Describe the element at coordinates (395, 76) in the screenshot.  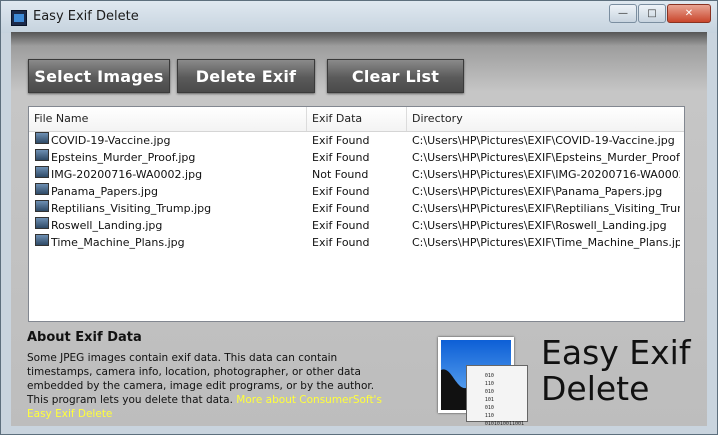
I see `clear-list-button: Clear List` at that location.